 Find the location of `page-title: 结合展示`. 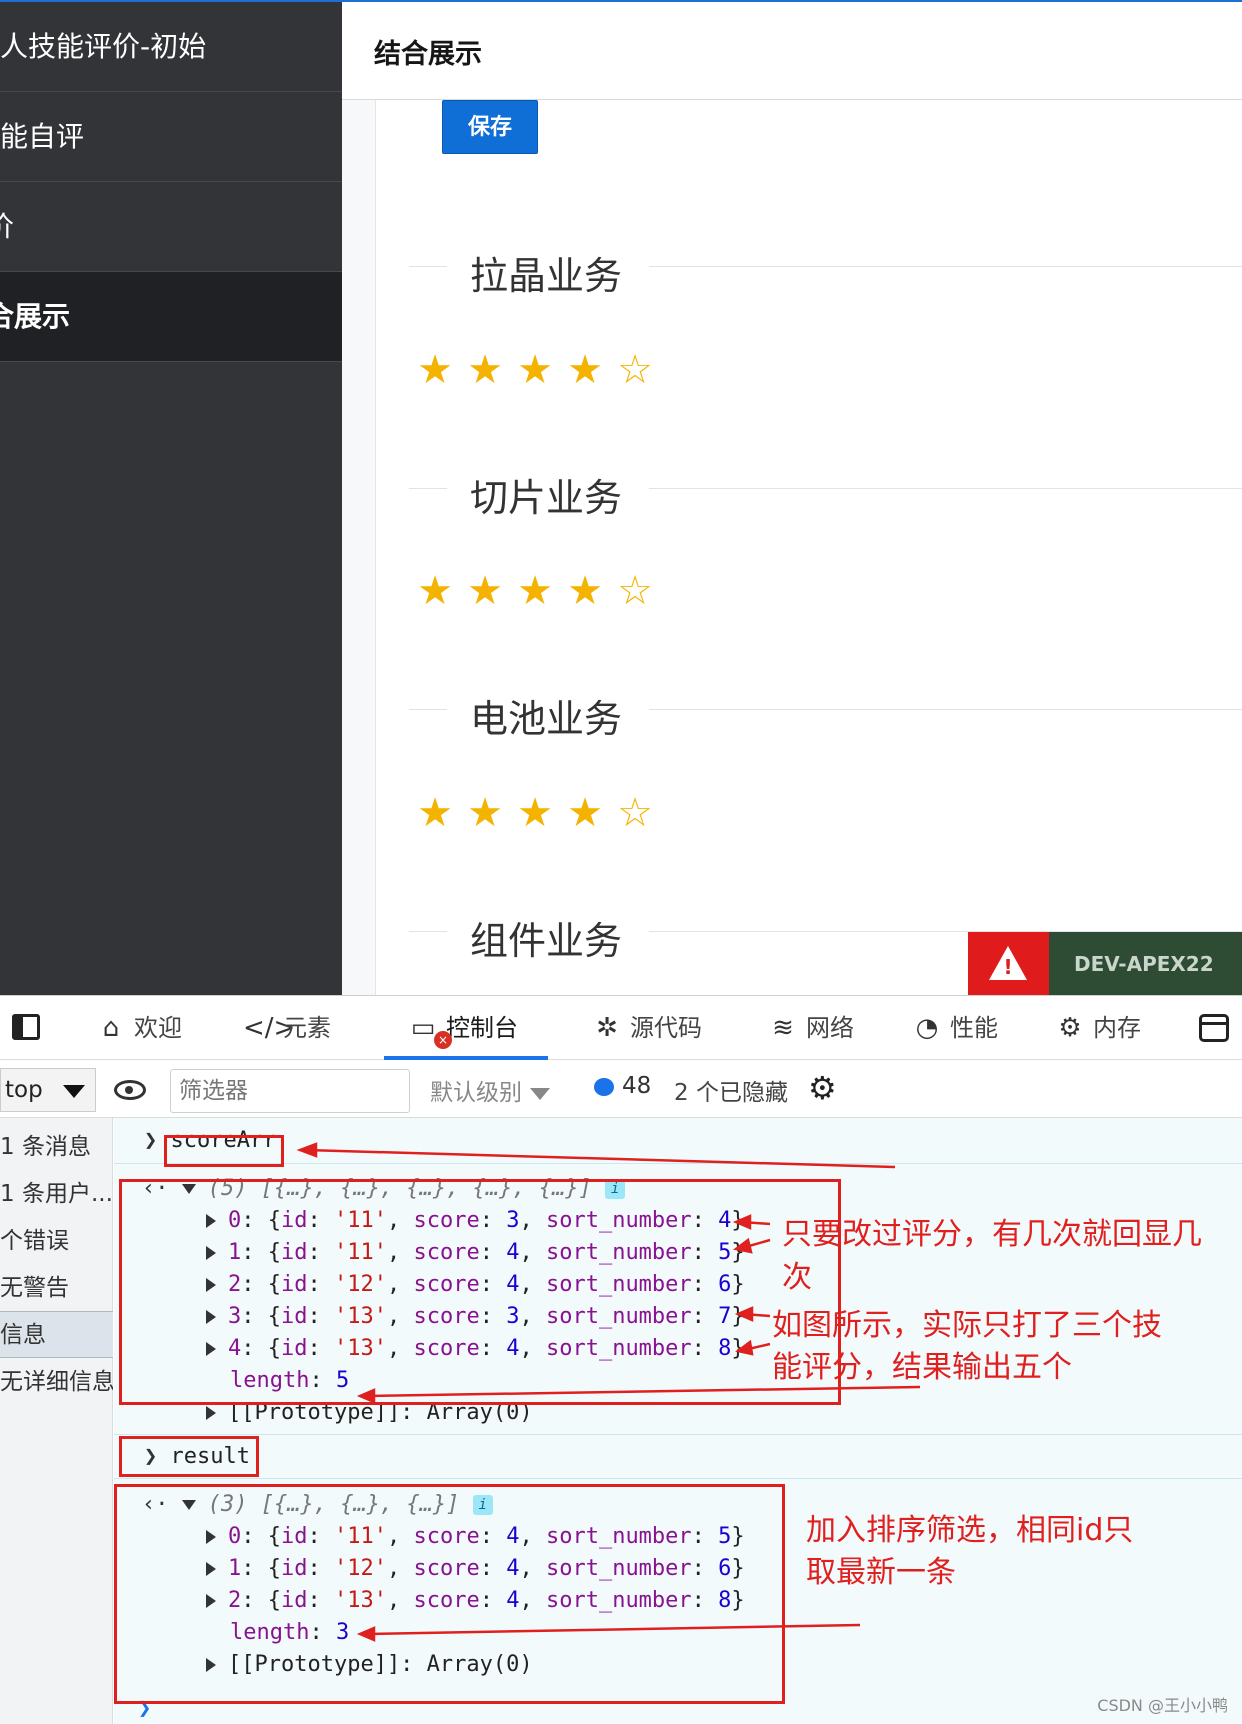

page-title: 结合展示 is located at coordinates (428, 54).